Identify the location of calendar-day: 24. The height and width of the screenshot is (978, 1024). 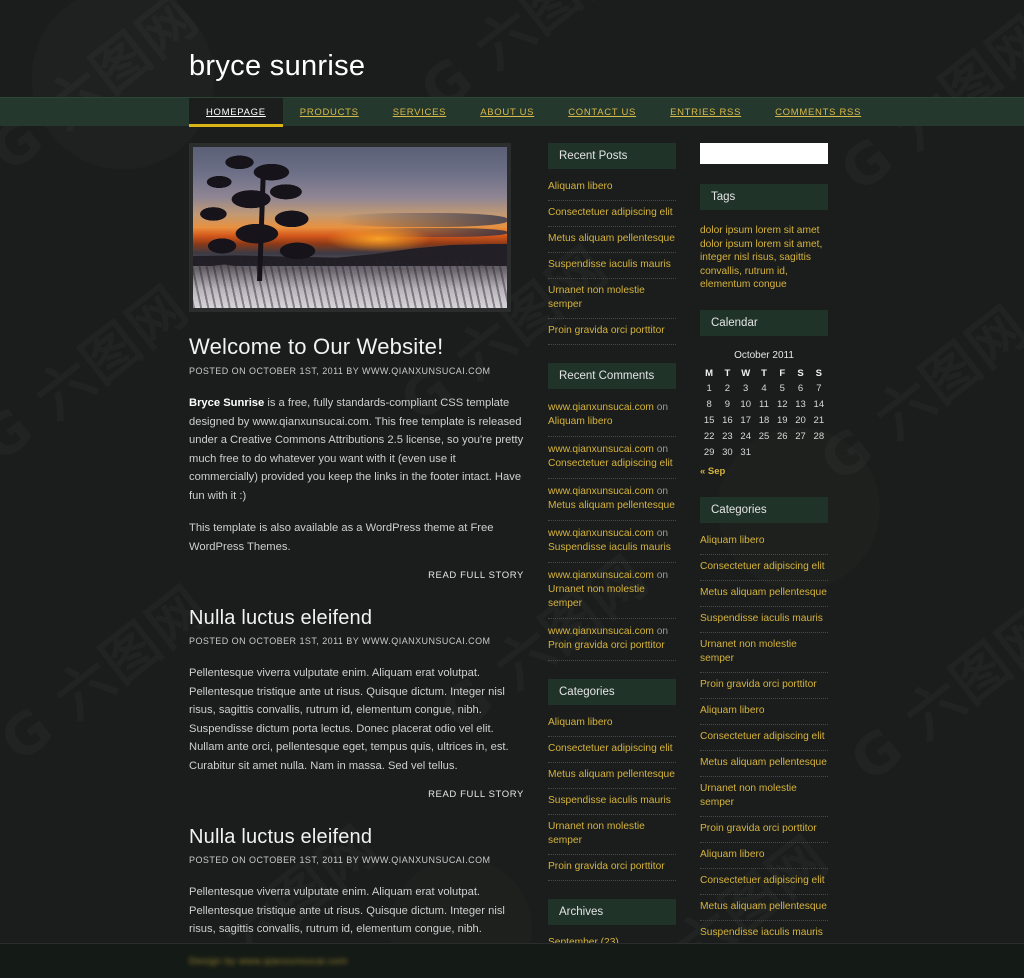
(746, 437).